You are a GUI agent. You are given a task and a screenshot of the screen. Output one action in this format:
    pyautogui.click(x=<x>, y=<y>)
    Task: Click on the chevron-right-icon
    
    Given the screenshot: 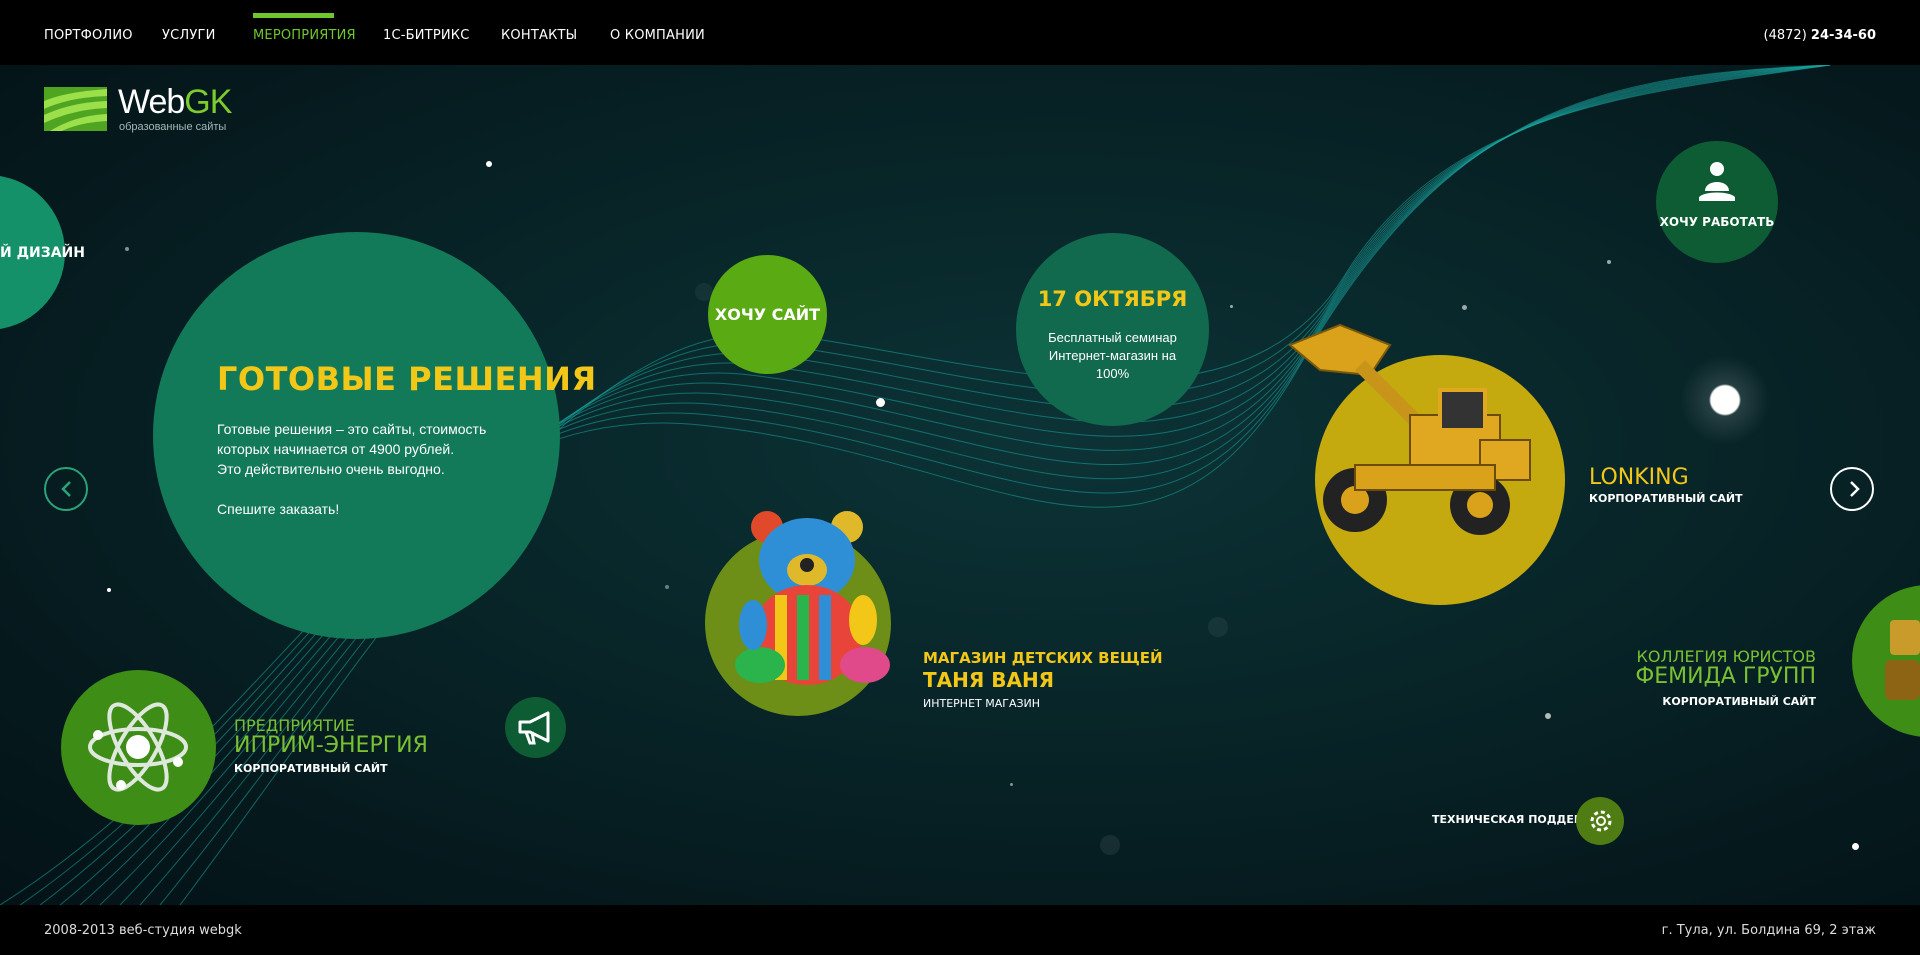 What is the action you would take?
    pyautogui.click(x=1855, y=489)
    